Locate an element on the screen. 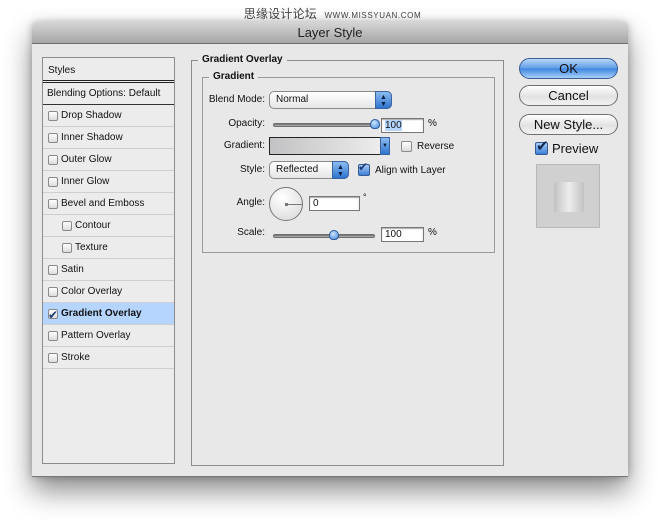 Image resolution: width=665 pixels, height=525 pixels. dropdown-arrow-icon: ▼ is located at coordinates (385, 146).